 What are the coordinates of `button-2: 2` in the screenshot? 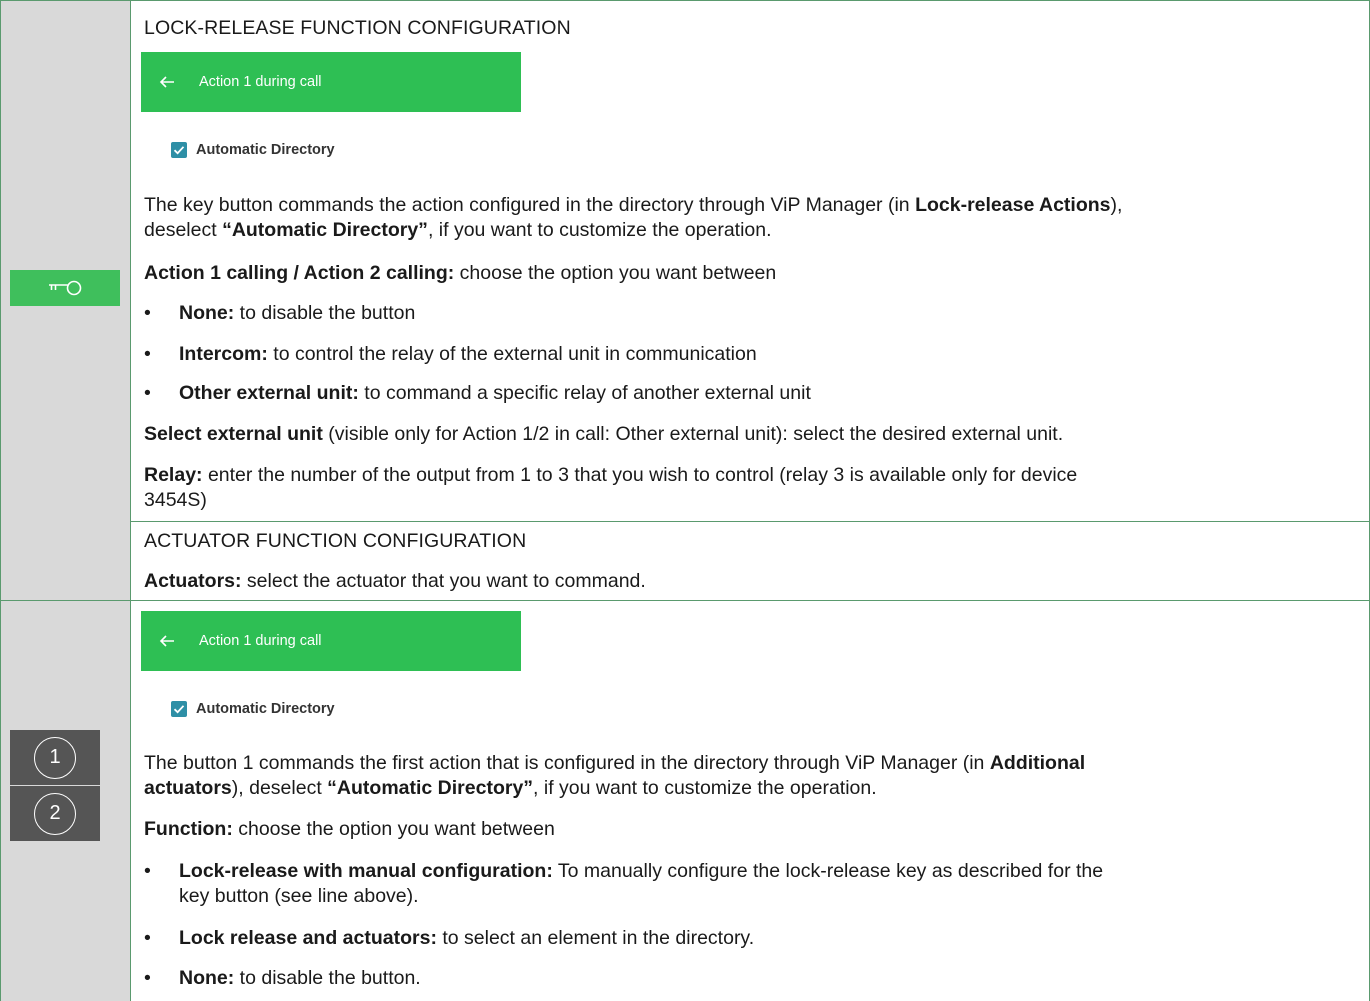 It's located at (55, 813).